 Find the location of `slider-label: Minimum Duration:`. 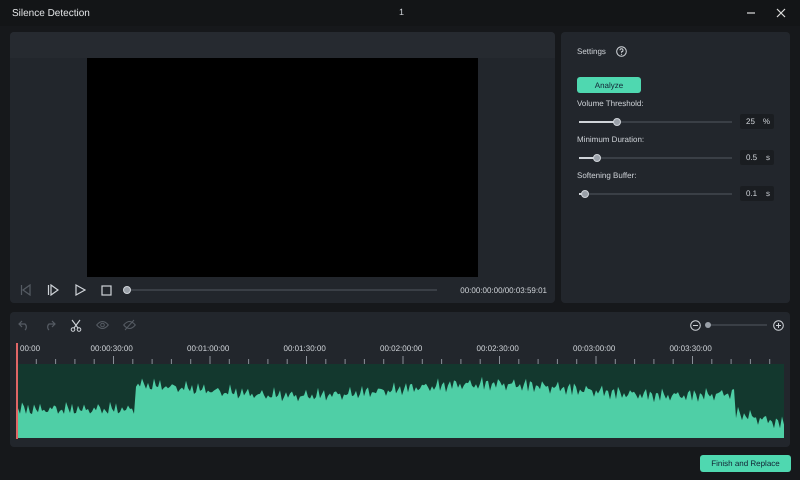

slider-label: Minimum Duration: is located at coordinates (610, 139).